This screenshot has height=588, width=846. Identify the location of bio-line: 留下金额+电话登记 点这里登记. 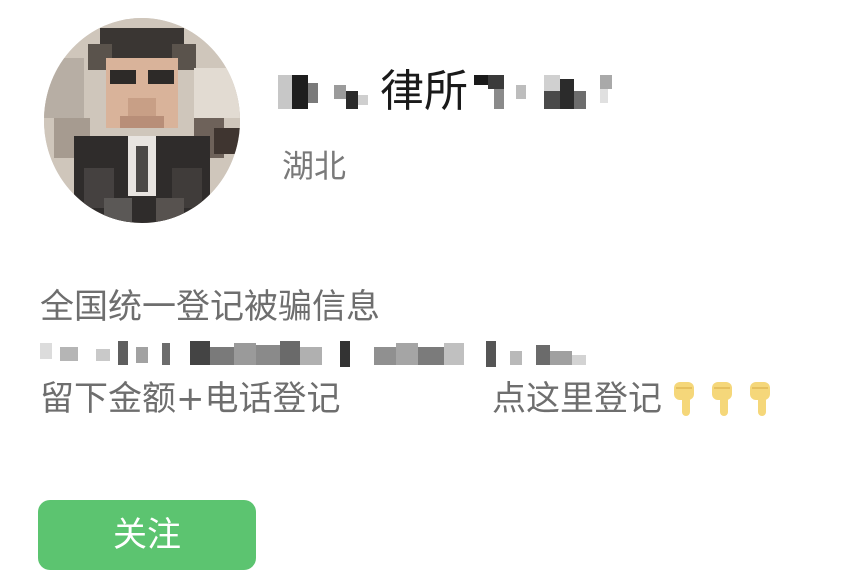
(430, 399).